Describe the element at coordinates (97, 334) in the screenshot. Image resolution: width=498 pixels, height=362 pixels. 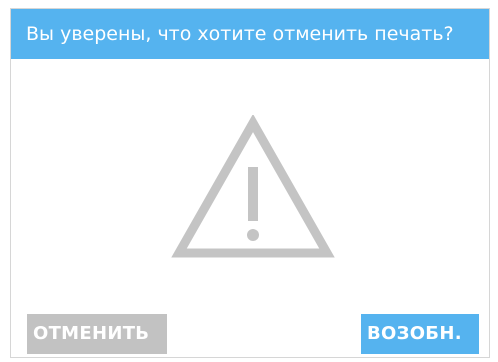
I see `cancel-button: ОТМЕНИТЬ` at that location.